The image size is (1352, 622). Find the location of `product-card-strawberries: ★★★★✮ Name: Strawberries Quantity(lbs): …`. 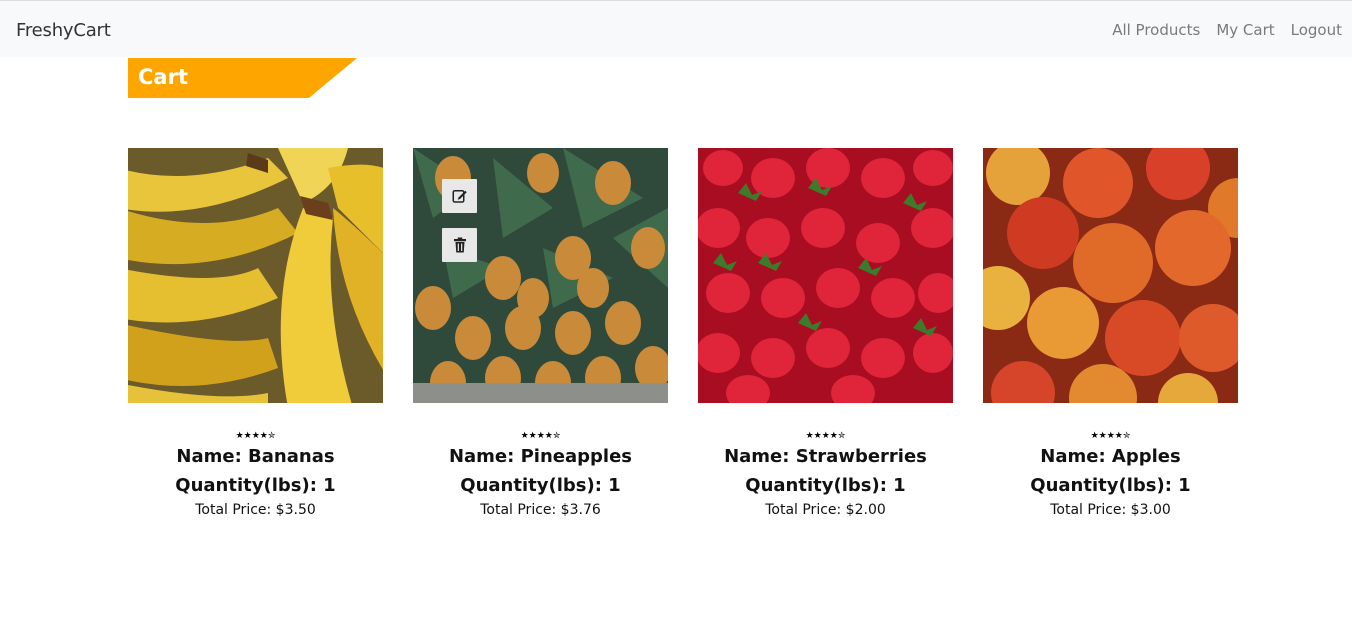

product-card-strawberries: ★★★★✮ Name: Strawberries Quantity(lbs): … is located at coordinates (825, 333).